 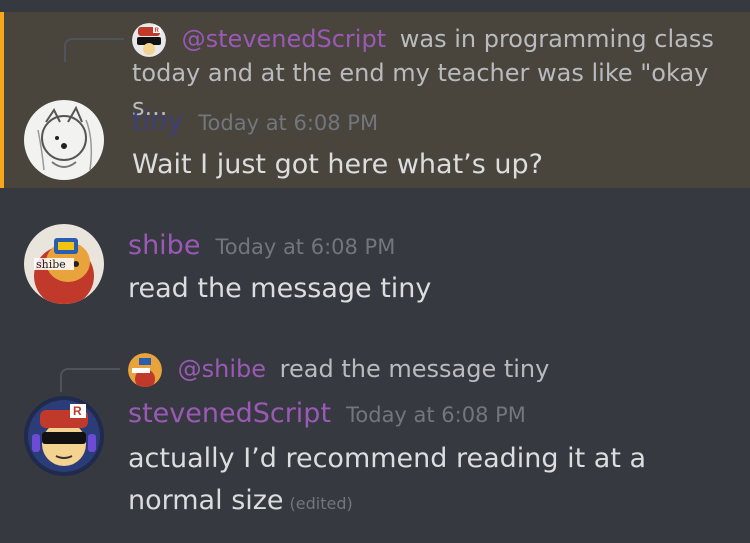 I want to click on username-shibe: shibe, so click(x=164, y=245).